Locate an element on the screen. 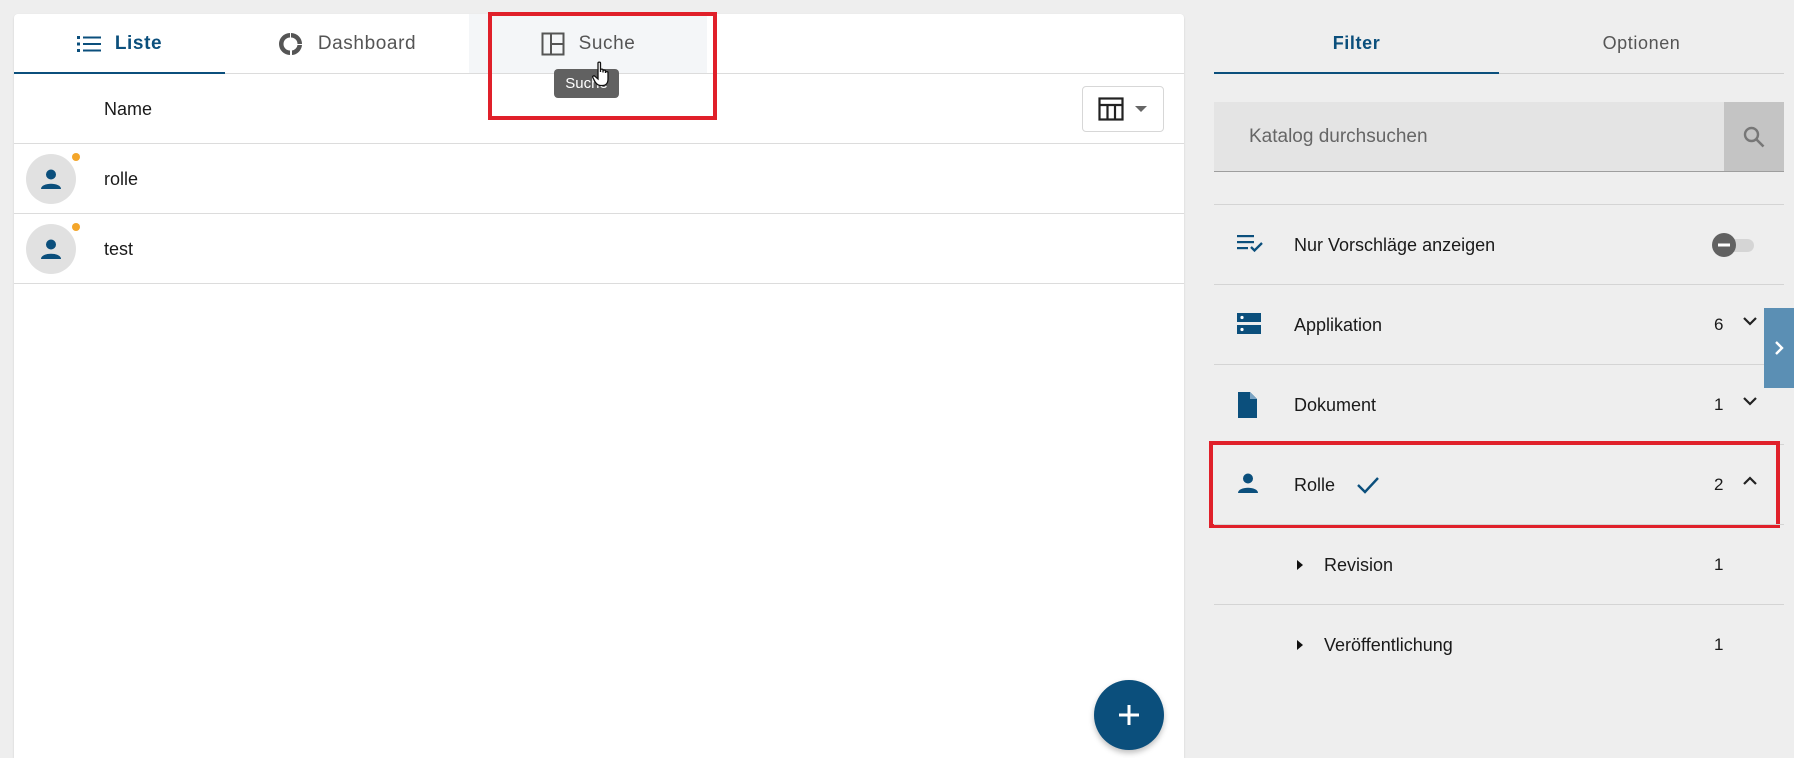 This screenshot has height=758, width=1794. view-mode-button is located at coordinates (1123, 109).